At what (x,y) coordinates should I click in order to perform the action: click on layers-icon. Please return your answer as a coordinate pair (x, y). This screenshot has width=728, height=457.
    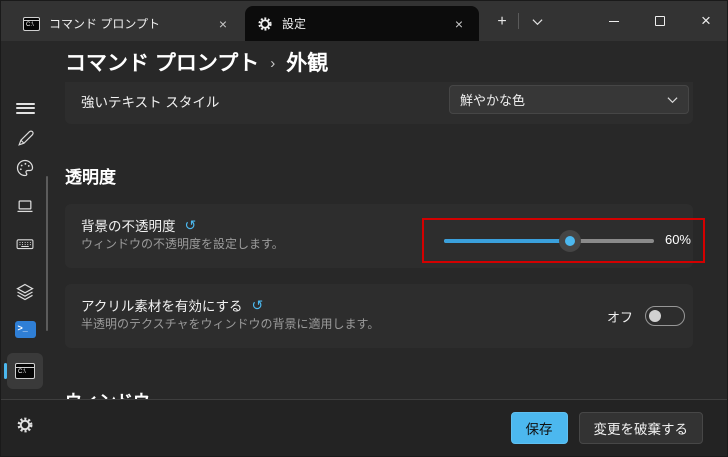
    Looking at the image, I should click on (25, 292).